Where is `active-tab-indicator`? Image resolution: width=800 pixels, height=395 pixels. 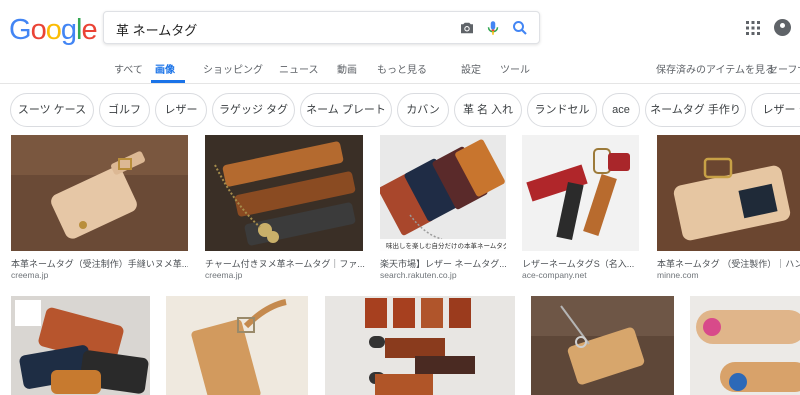 active-tab-indicator is located at coordinates (168, 81).